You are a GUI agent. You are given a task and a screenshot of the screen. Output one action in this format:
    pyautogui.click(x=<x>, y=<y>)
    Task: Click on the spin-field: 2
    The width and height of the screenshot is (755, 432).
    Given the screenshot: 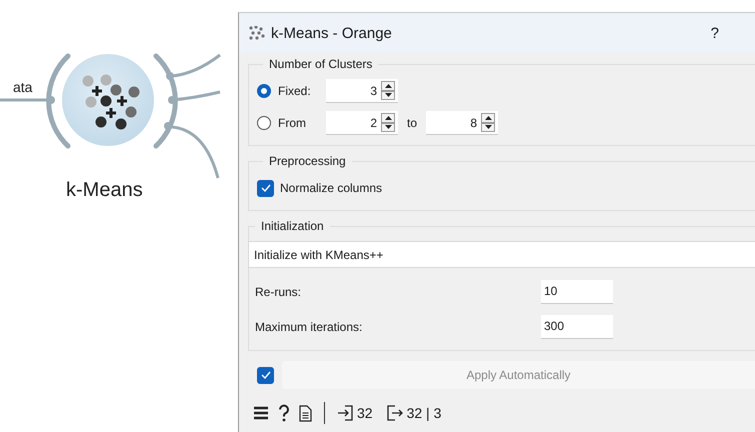 What is the action you would take?
    pyautogui.click(x=362, y=123)
    